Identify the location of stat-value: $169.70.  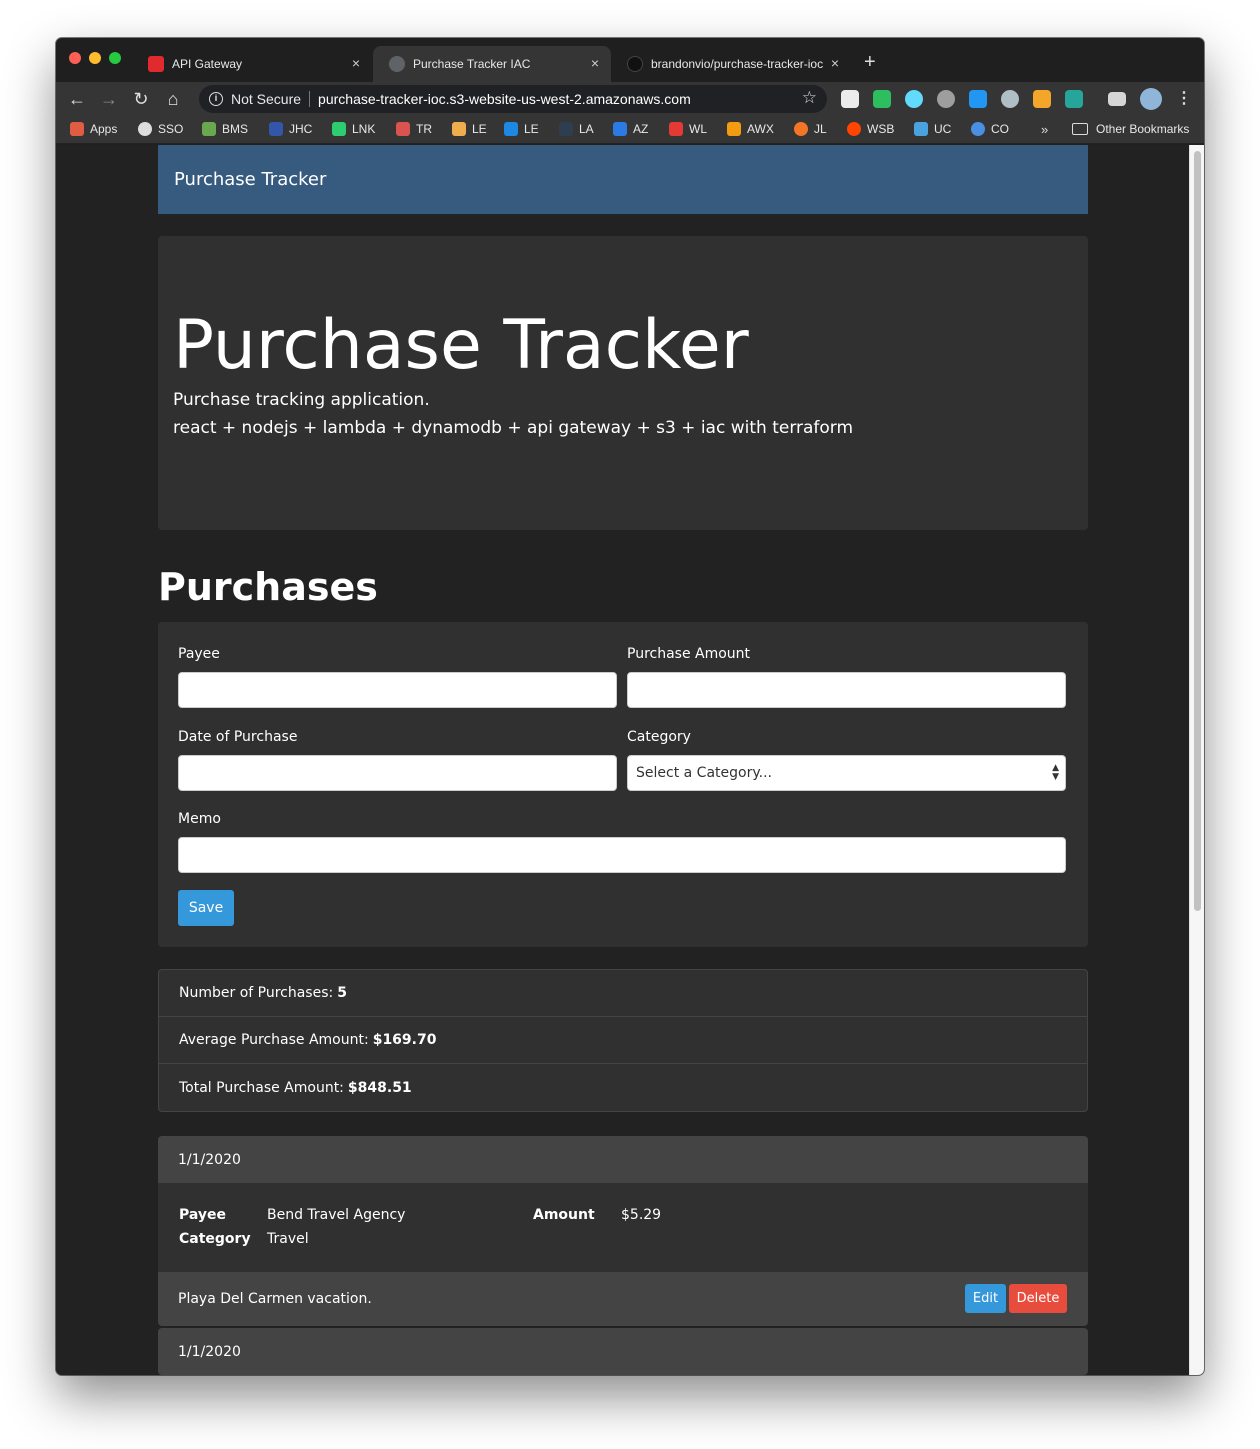
(404, 1040).